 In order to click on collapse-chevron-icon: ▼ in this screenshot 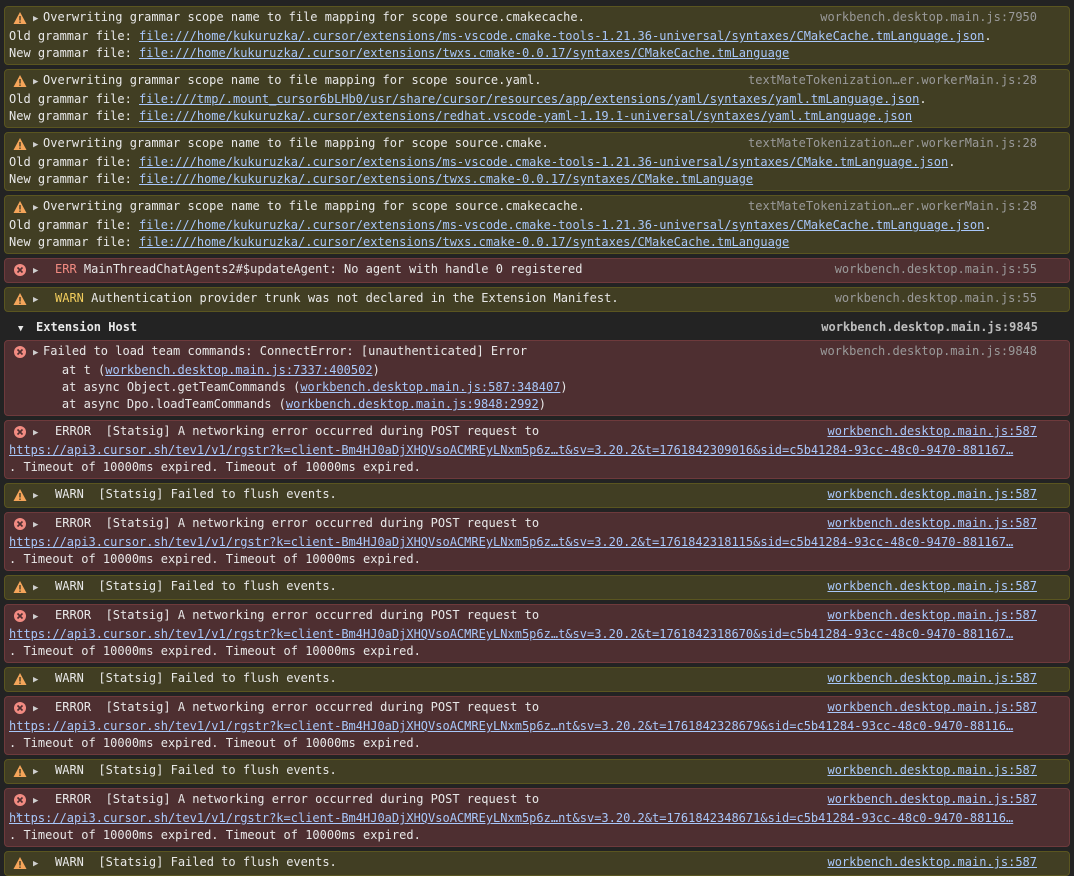, I will do `click(27, 329)`.